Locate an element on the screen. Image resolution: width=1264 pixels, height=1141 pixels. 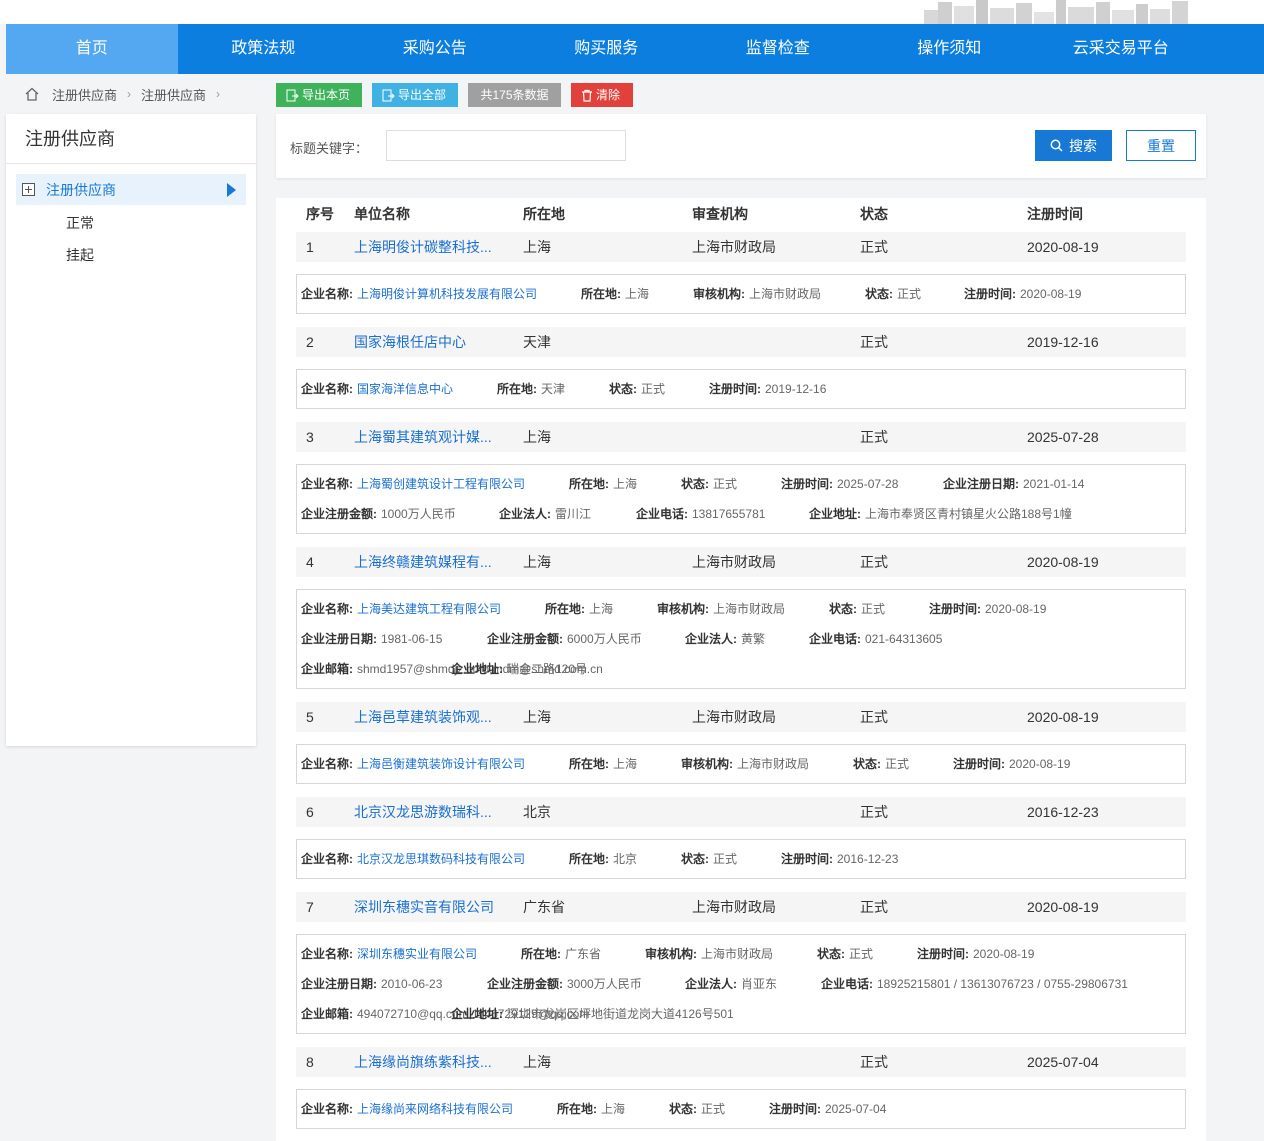
company-name-link: 上海明俊计算机科技发展有限公司 is located at coordinates (447, 294).